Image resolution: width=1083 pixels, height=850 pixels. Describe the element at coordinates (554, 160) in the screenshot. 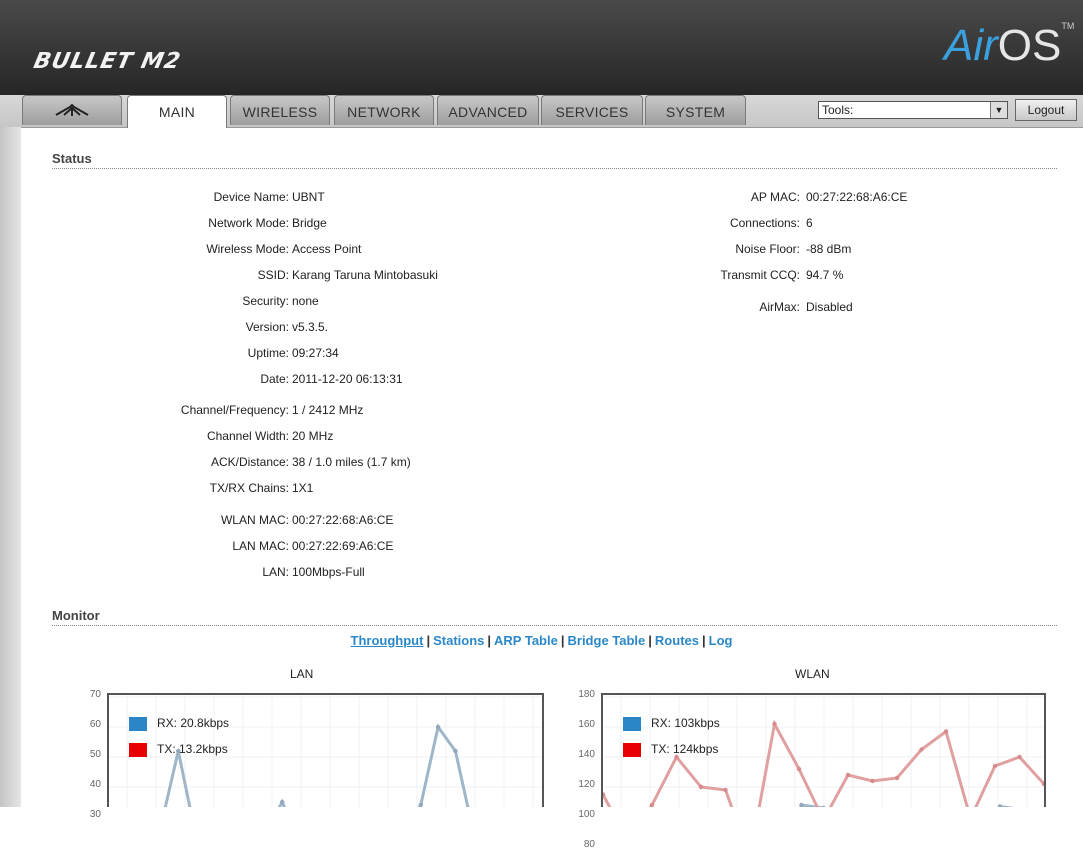

I see `status-section-title: Status` at that location.